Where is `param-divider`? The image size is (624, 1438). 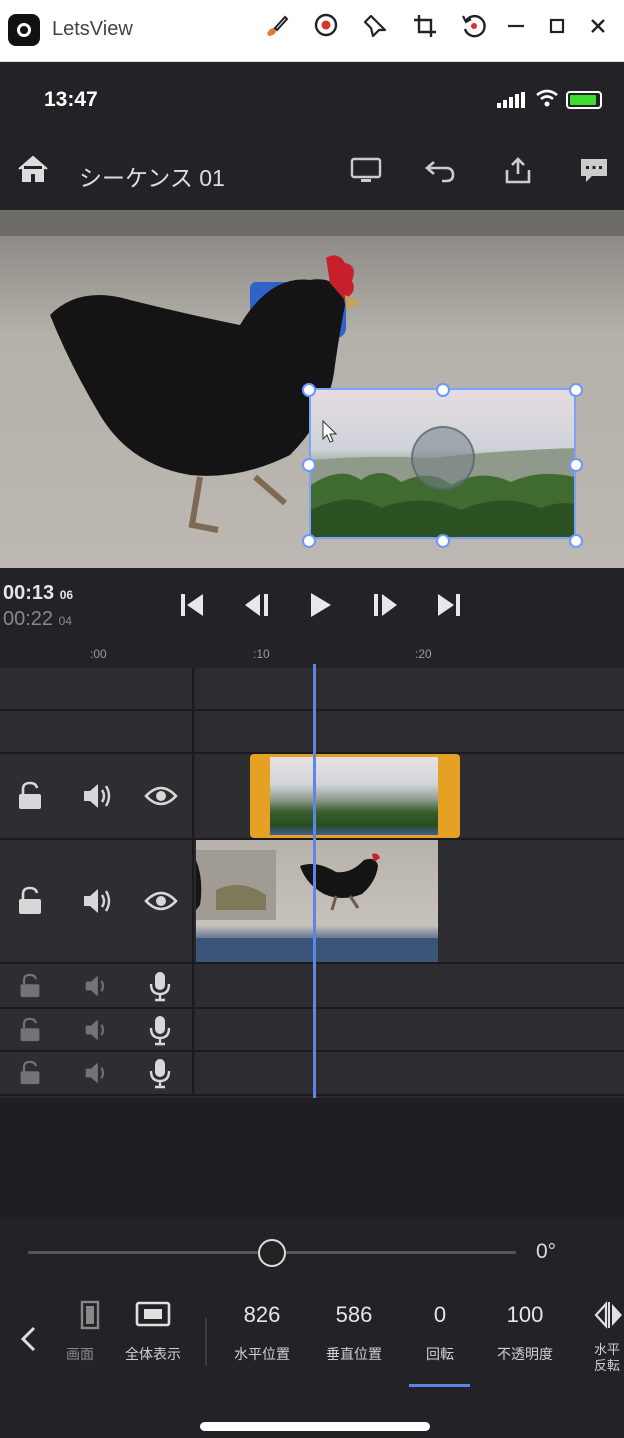
param-divider is located at coordinates (206, 1342).